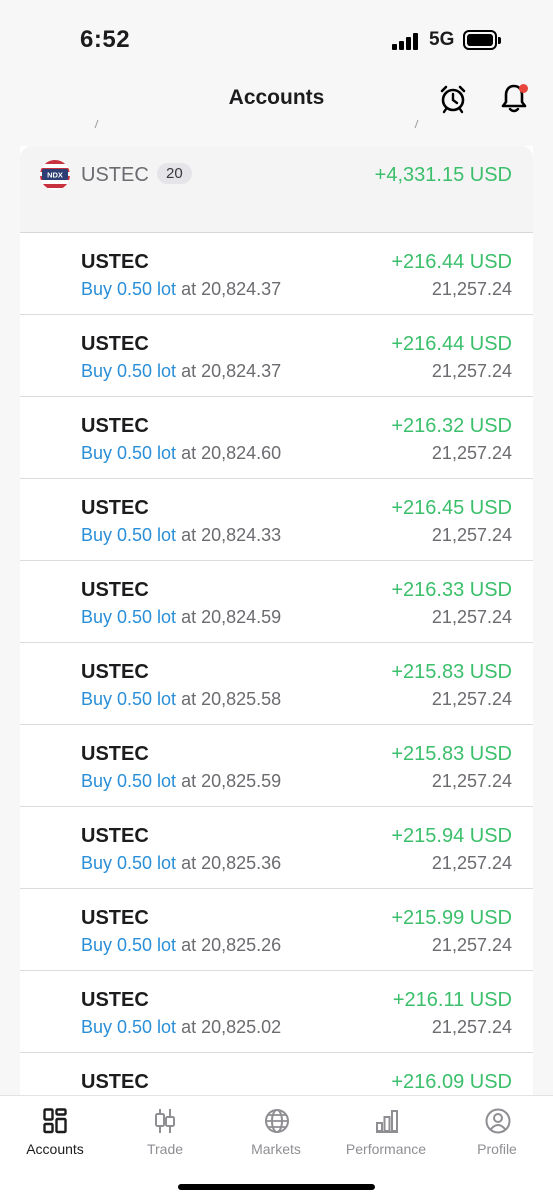 This screenshot has width=553, height=1200. I want to click on position-detail: Buy 0.50 lot at 20,824.33, so click(181, 535).